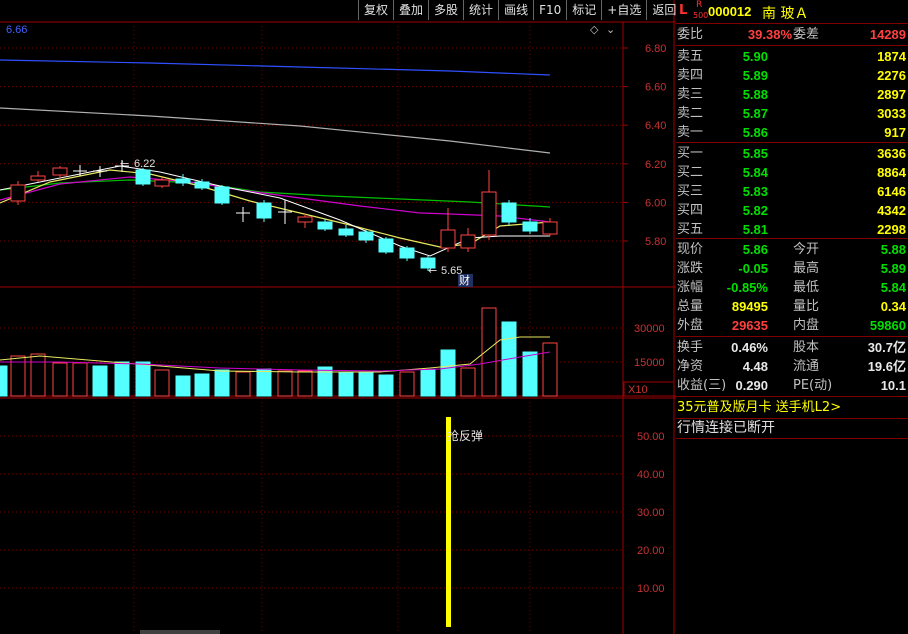 This screenshot has width=908, height=634. Describe the element at coordinates (279, 352) in the screenshot. I see `volume-bars` at that location.